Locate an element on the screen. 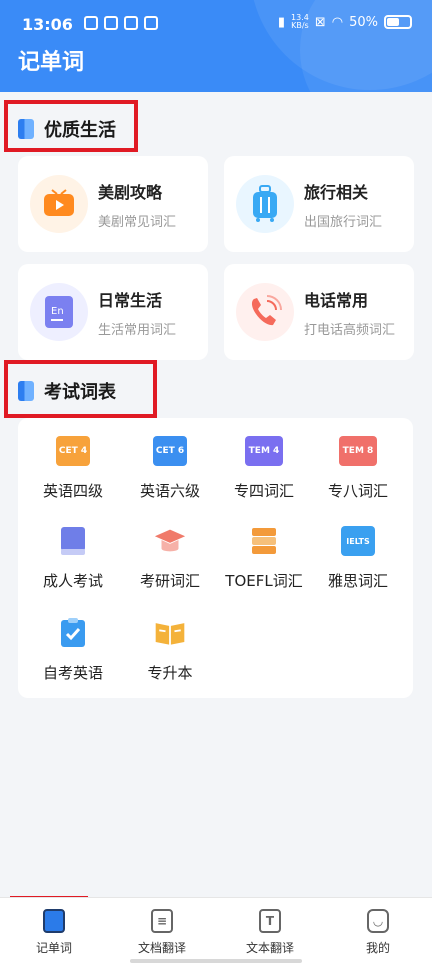 The width and height of the screenshot is (432, 964). section-title: 优质生活 is located at coordinates (80, 130).